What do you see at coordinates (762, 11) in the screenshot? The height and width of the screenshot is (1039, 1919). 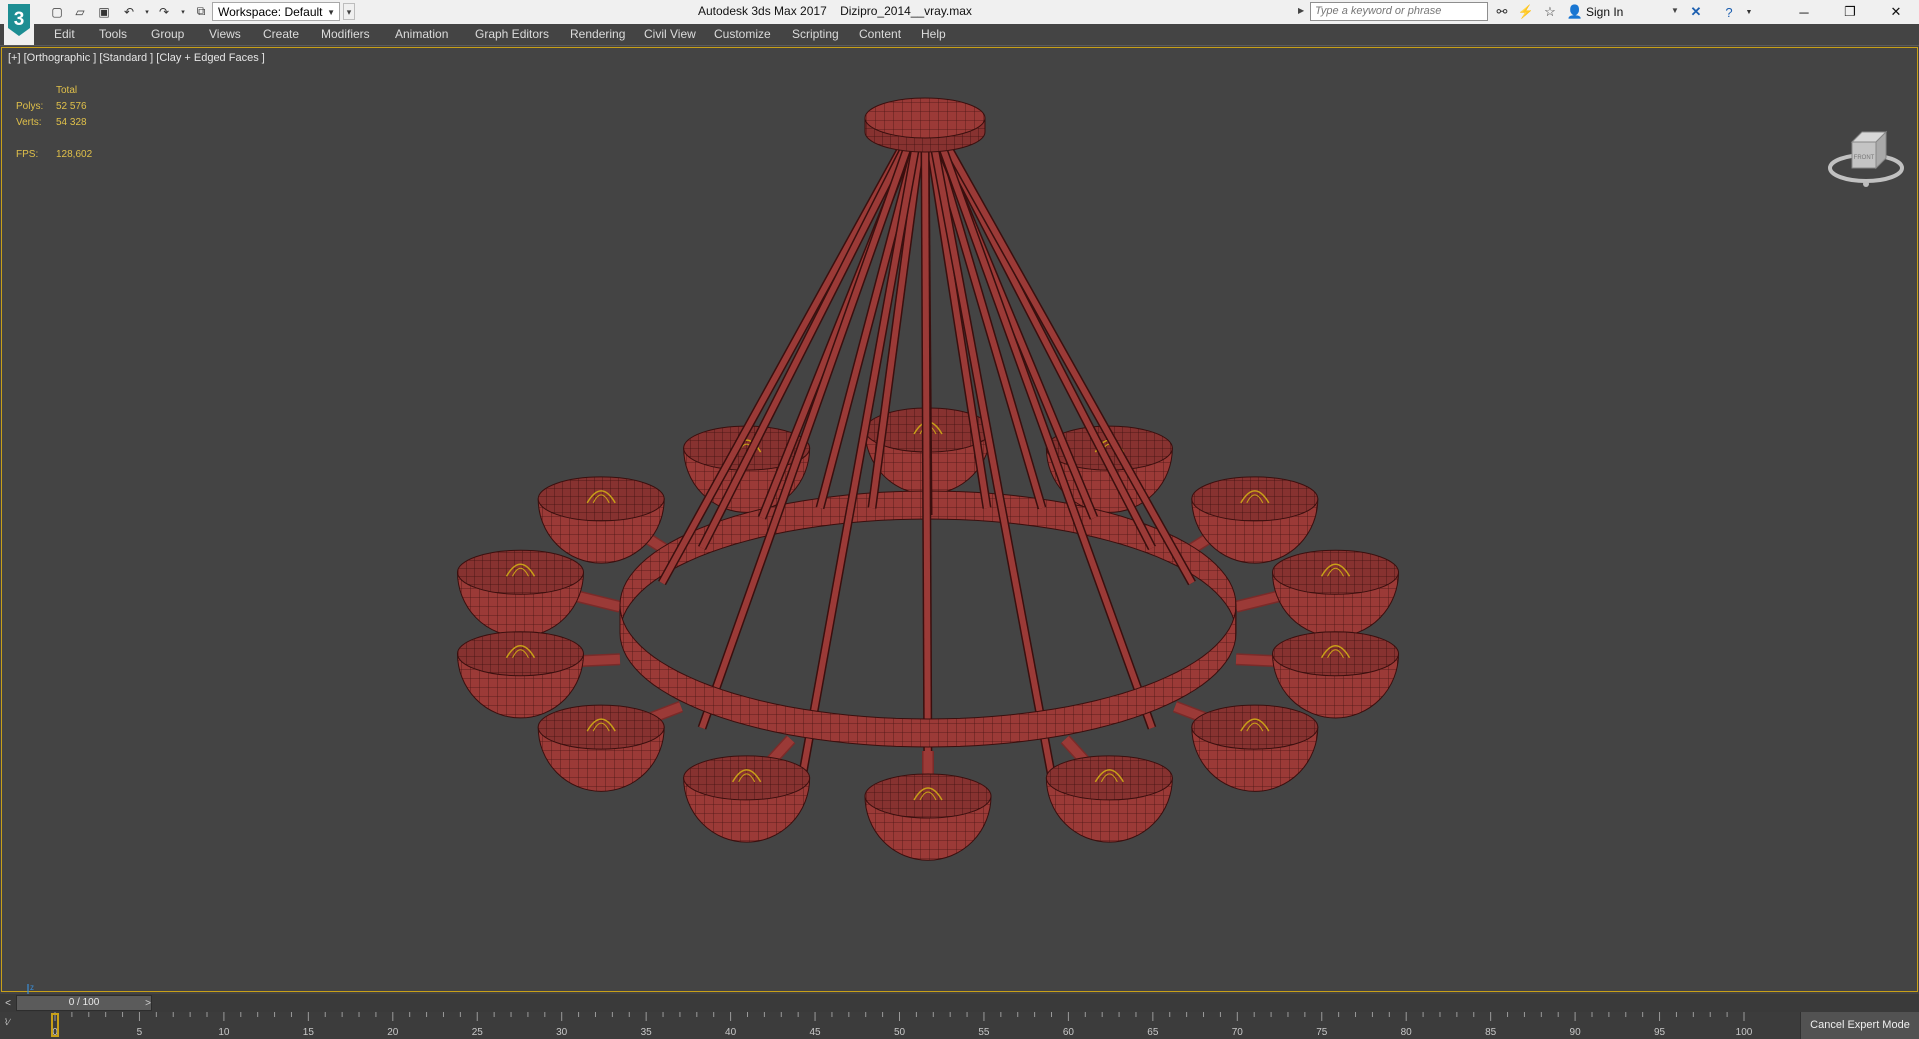 I see `app-title: Autodesk 3ds Max 2017` at bounding box center [762, 11].